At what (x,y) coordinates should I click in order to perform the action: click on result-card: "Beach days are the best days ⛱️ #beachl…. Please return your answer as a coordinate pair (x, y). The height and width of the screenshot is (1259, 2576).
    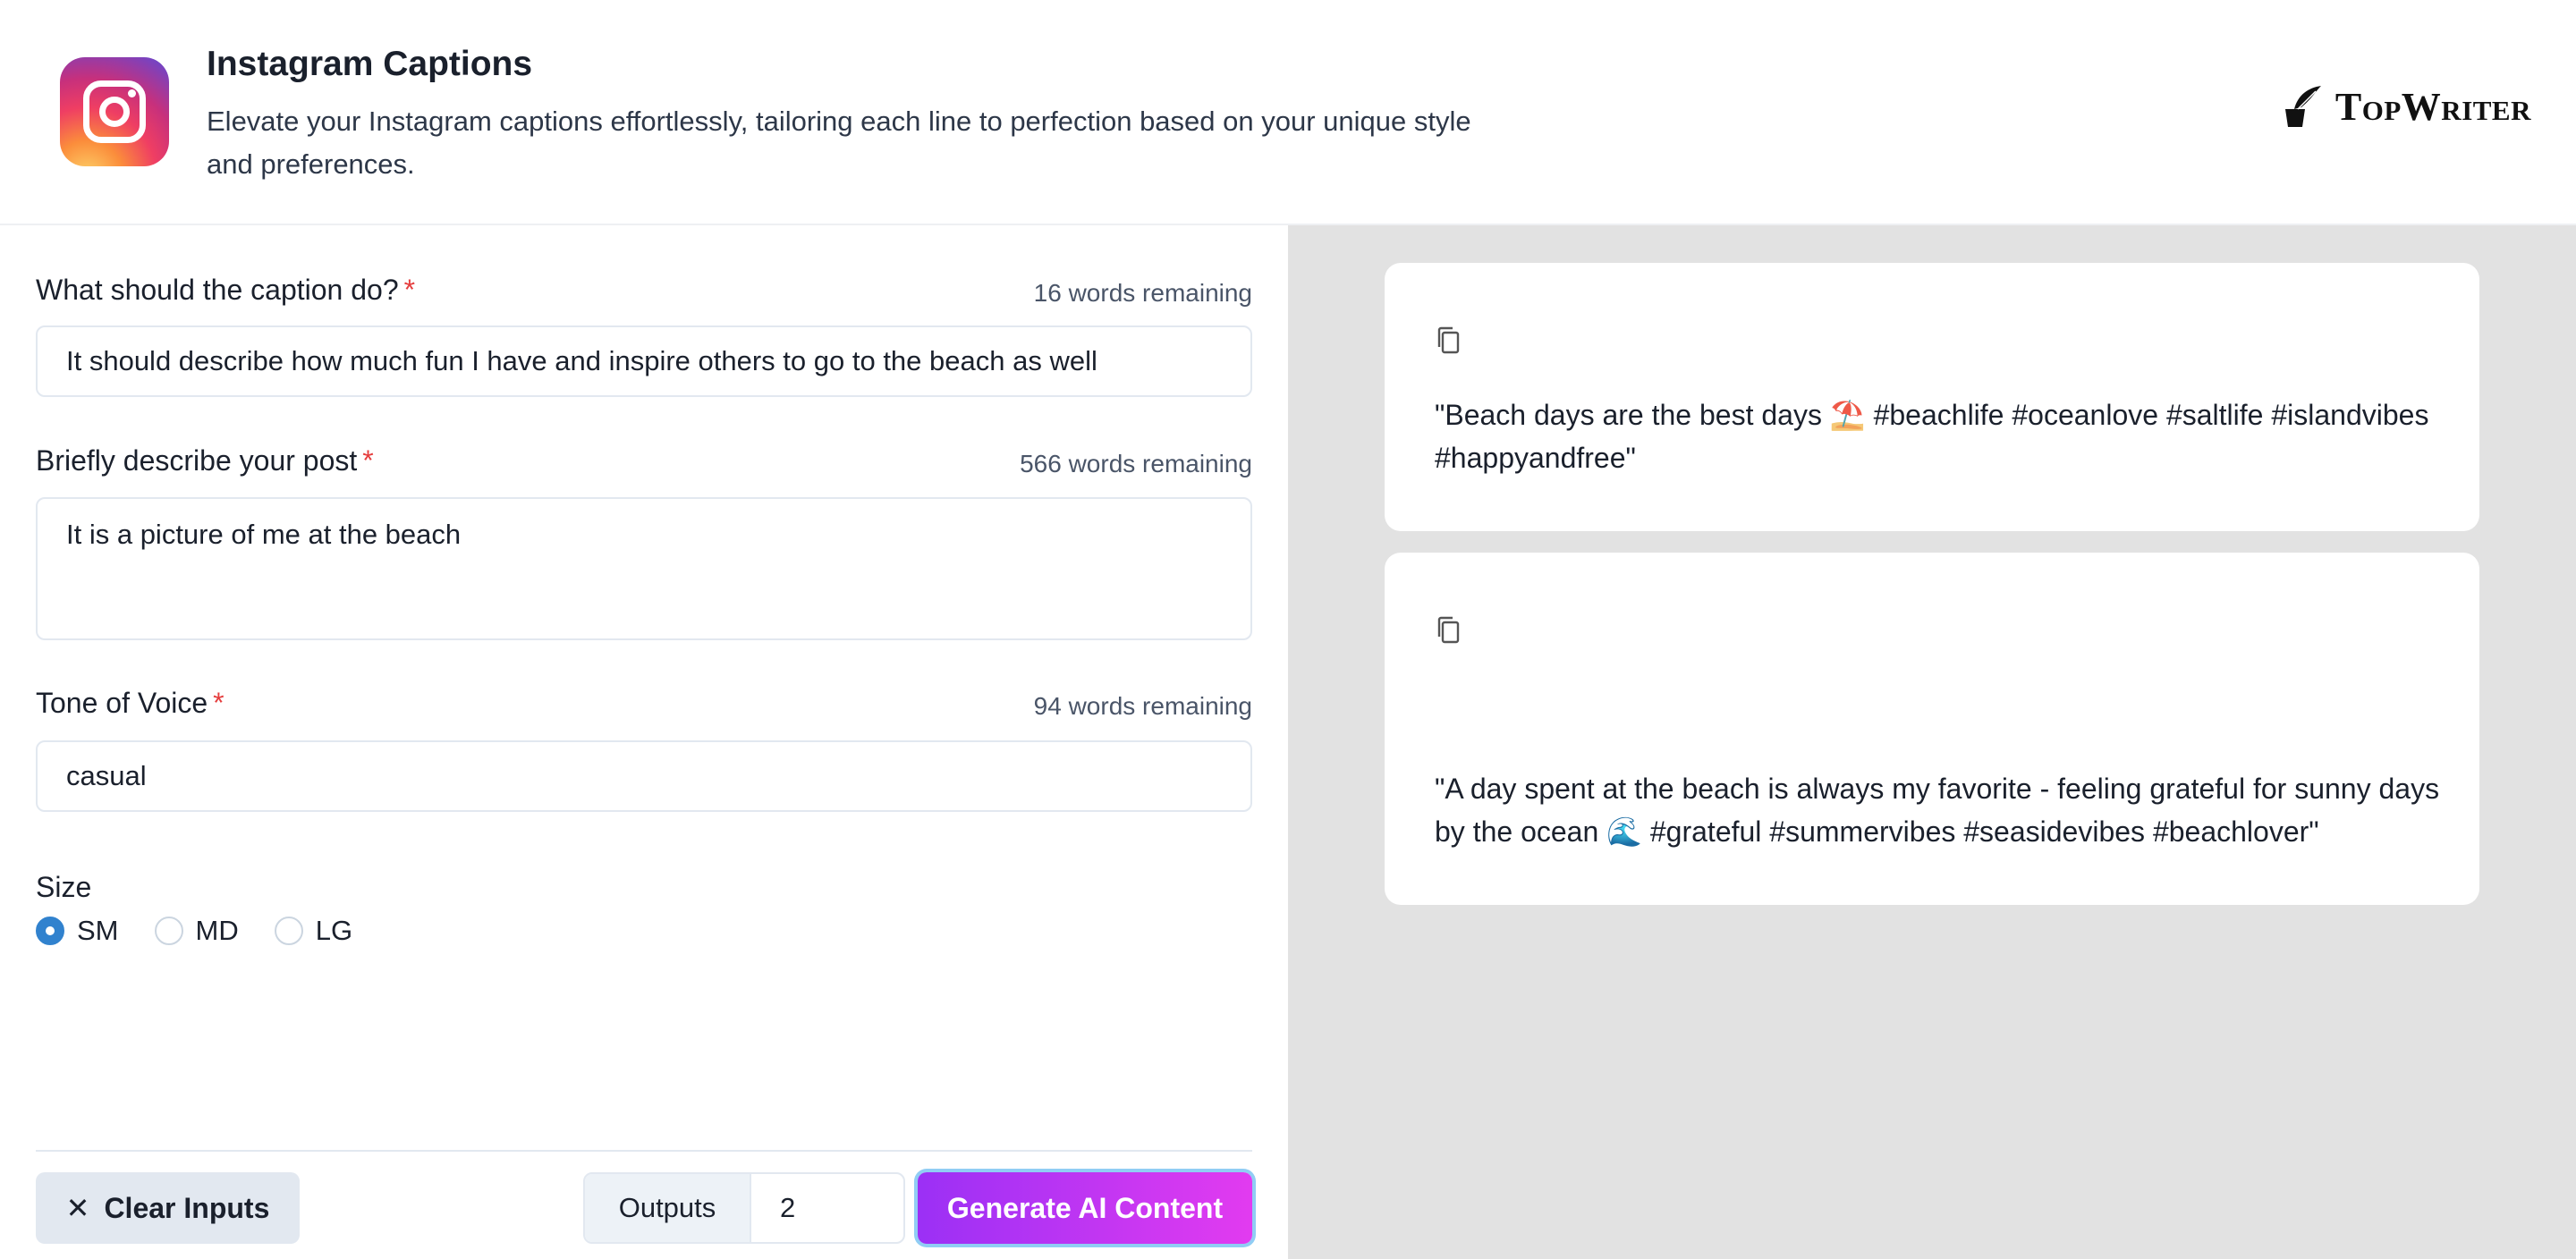
    Looking at the image, I should click on (1932, 397).